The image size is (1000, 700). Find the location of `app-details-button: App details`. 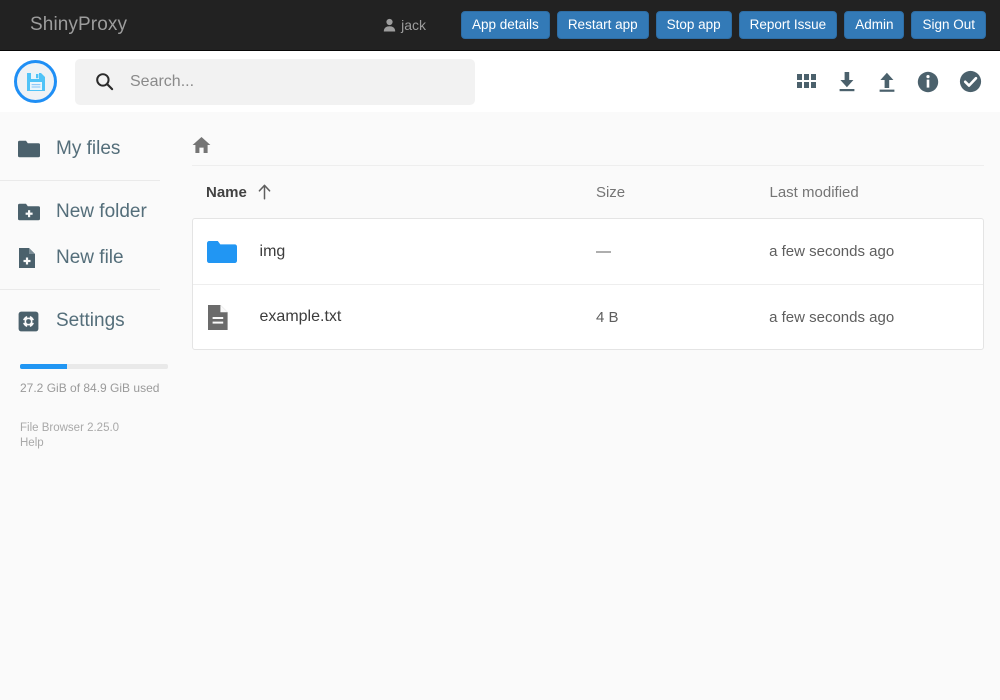

app-details-button: App details is located at coordinates (505, 25).